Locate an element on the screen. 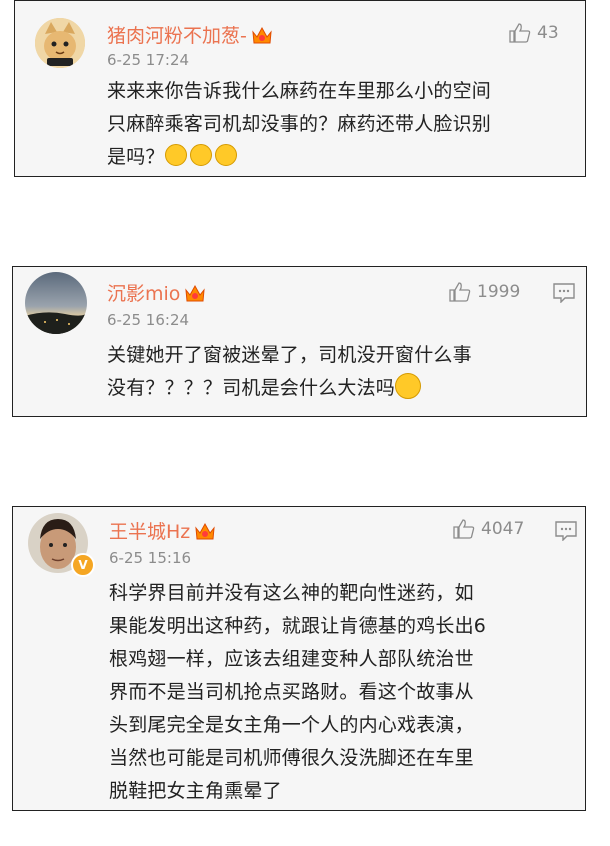 This screenshot has width=610, height=846. comment-time: 6-25 17:24 is located at coordinates (148, 60).